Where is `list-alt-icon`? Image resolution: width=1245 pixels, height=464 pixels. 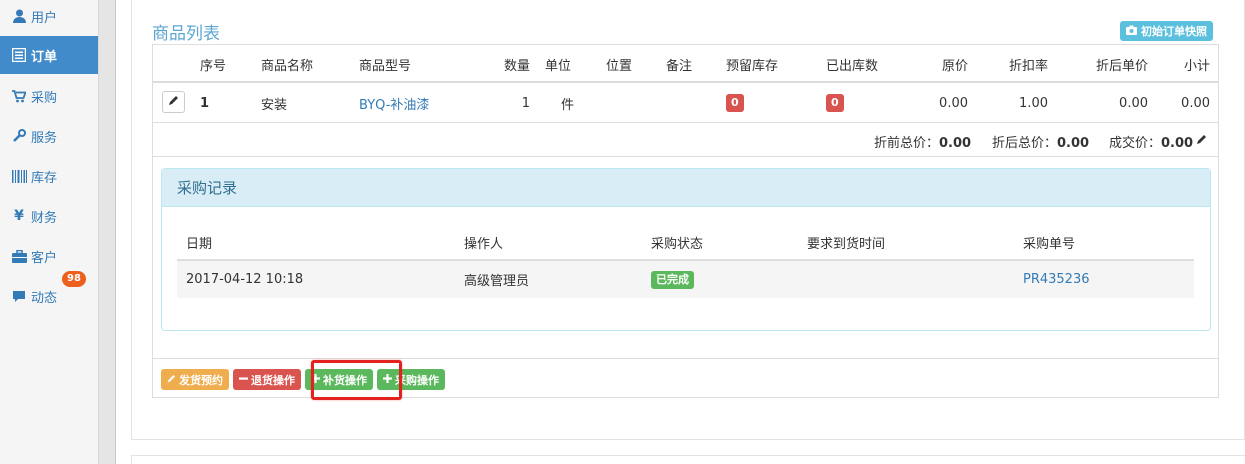
list-alt-icon is located at coordinates (19, 55).